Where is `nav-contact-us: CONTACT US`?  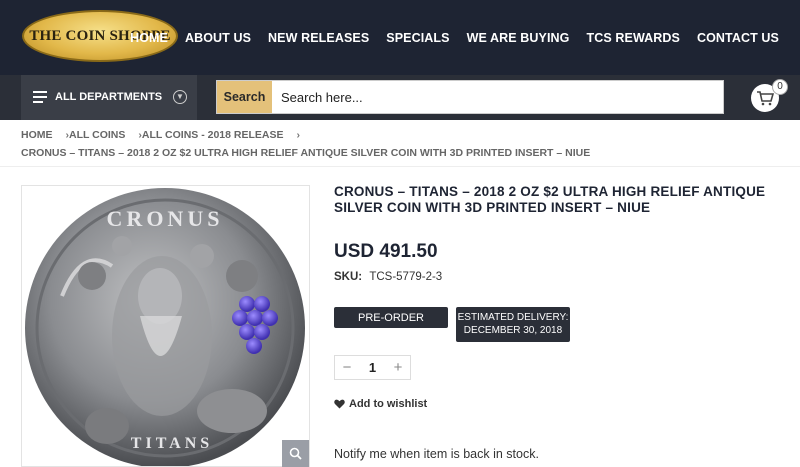
nav-contact-us: CONTACT US is located at coordinates (738, 38).